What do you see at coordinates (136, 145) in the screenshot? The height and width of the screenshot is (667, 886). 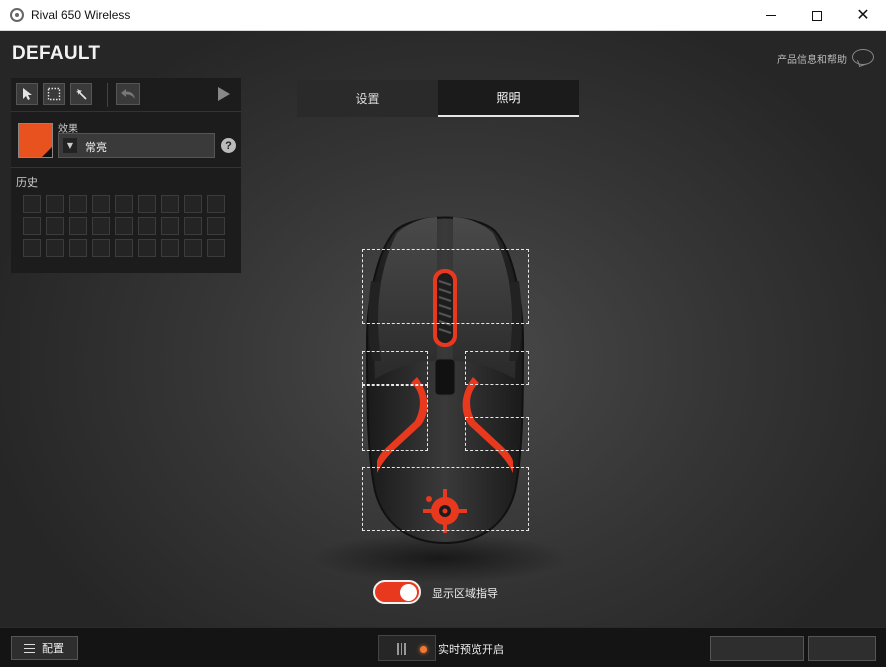 I see `effect-dropdown: ▼ 常亮` at bounding box center [136, 145].